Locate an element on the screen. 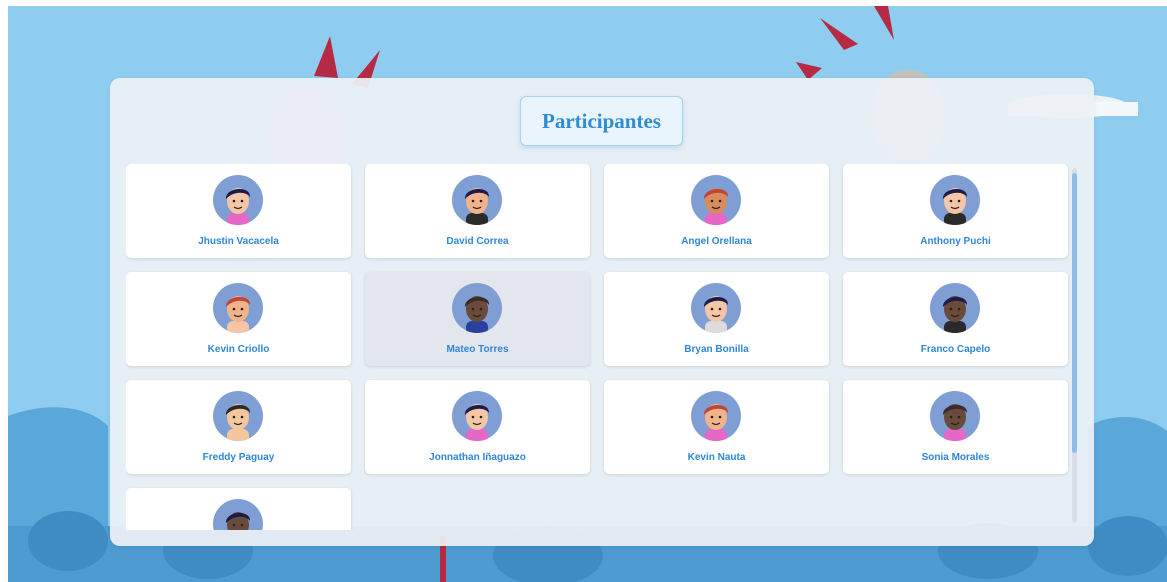  participant-card: Kevin Nauta is located at coordinates (716, 427).